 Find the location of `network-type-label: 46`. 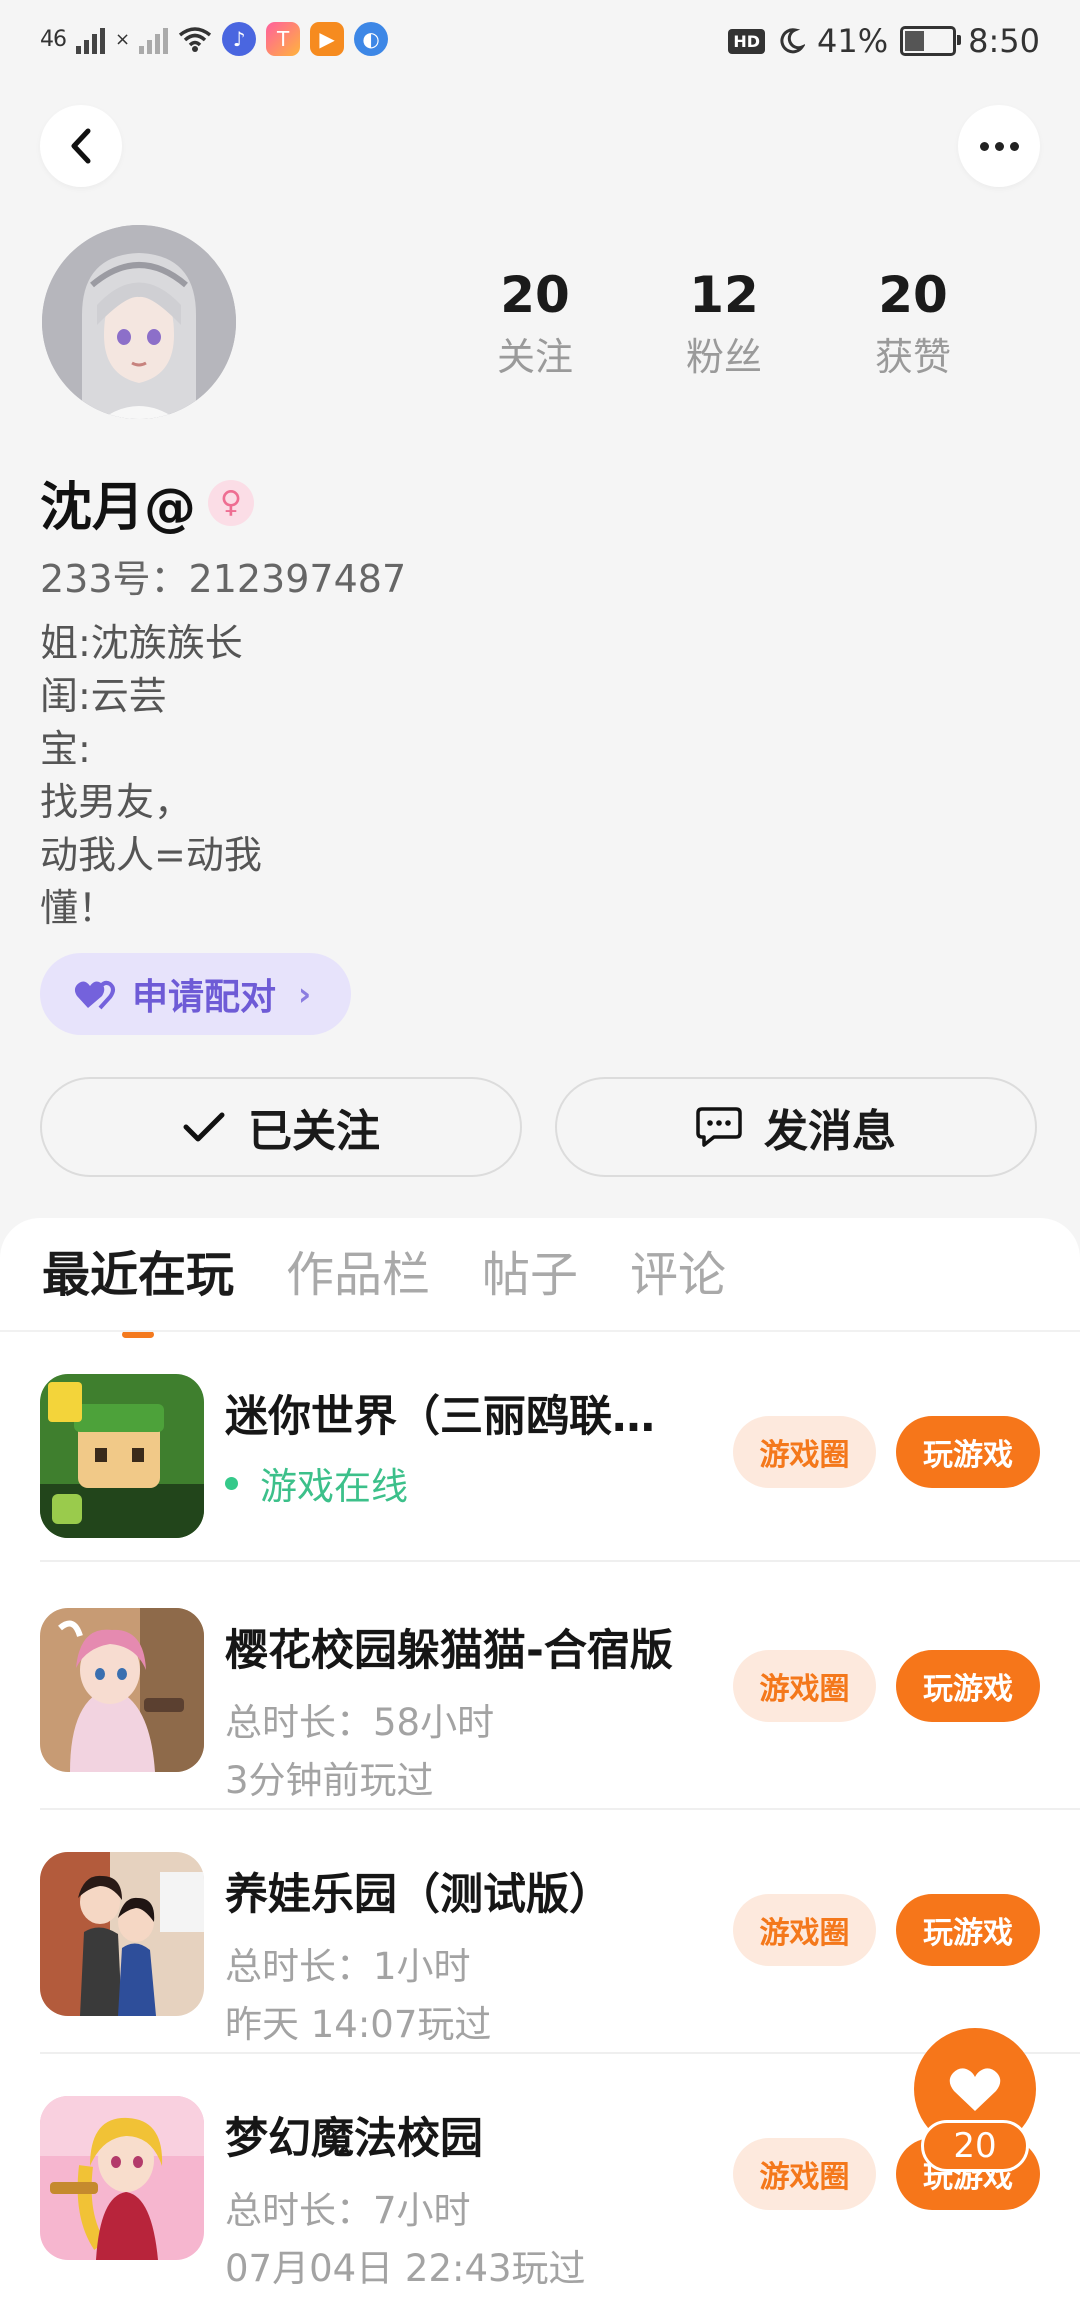

network-type-label: 46 is located at coordinates (53, 39).